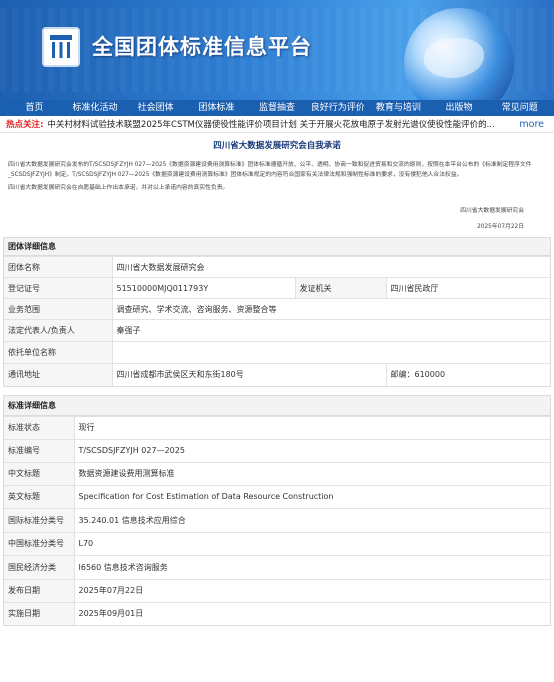 This screenshot has height=682, width=554. What do you see at coordinates (312, 473) in the screenshot?
I see `std-cn-title-value: 数据资源建设费用测算标准` at bounding box center [312, 473].